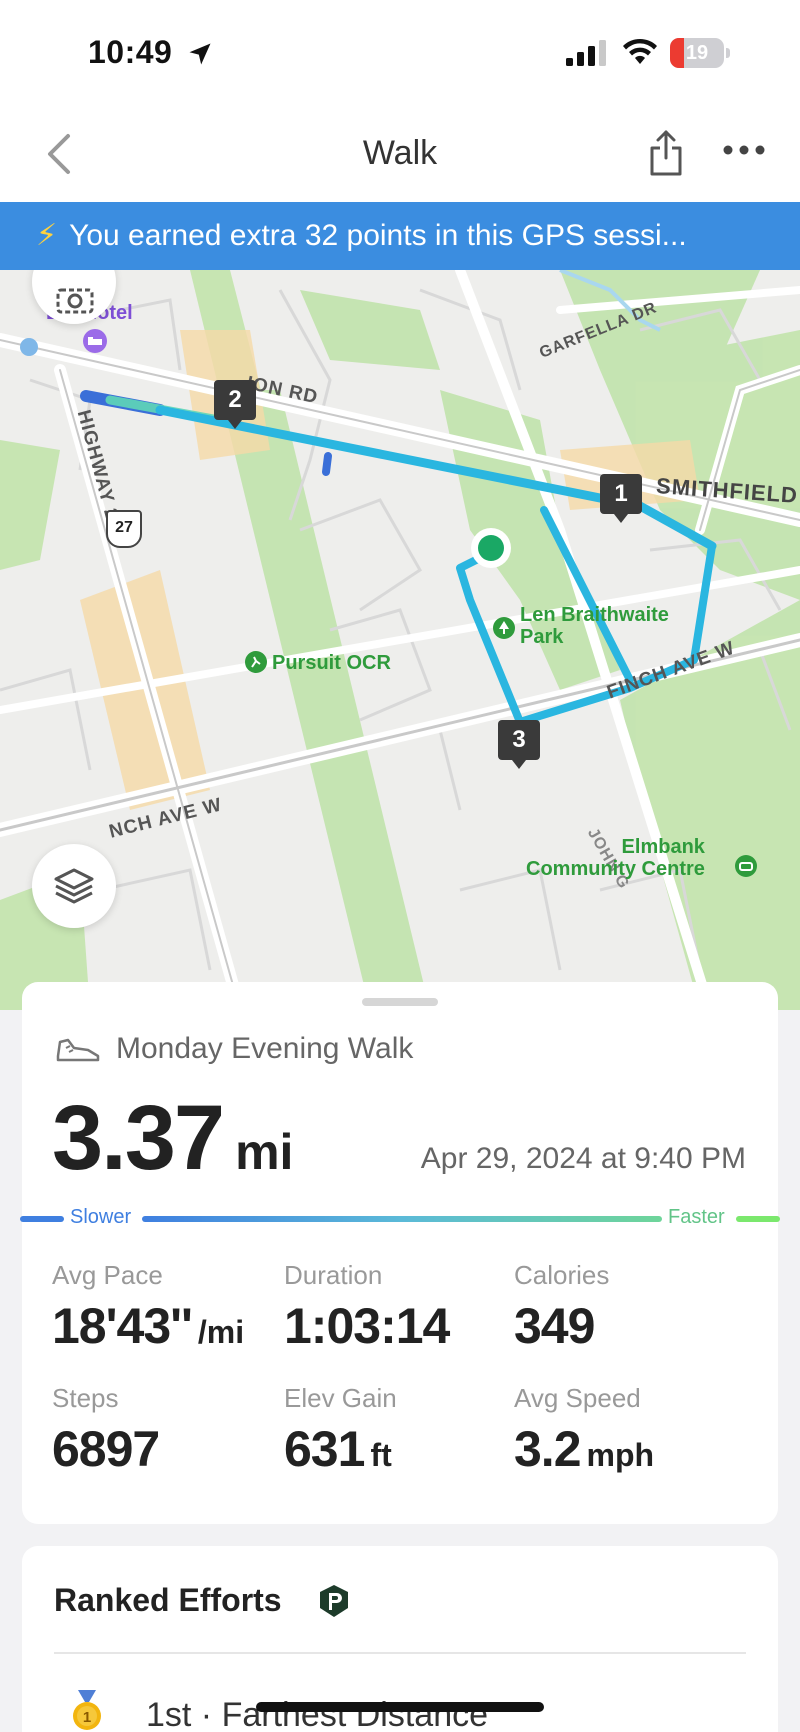 The image size is (800, 1732). I want to click on status-time: 10:49, so click(130, 52).